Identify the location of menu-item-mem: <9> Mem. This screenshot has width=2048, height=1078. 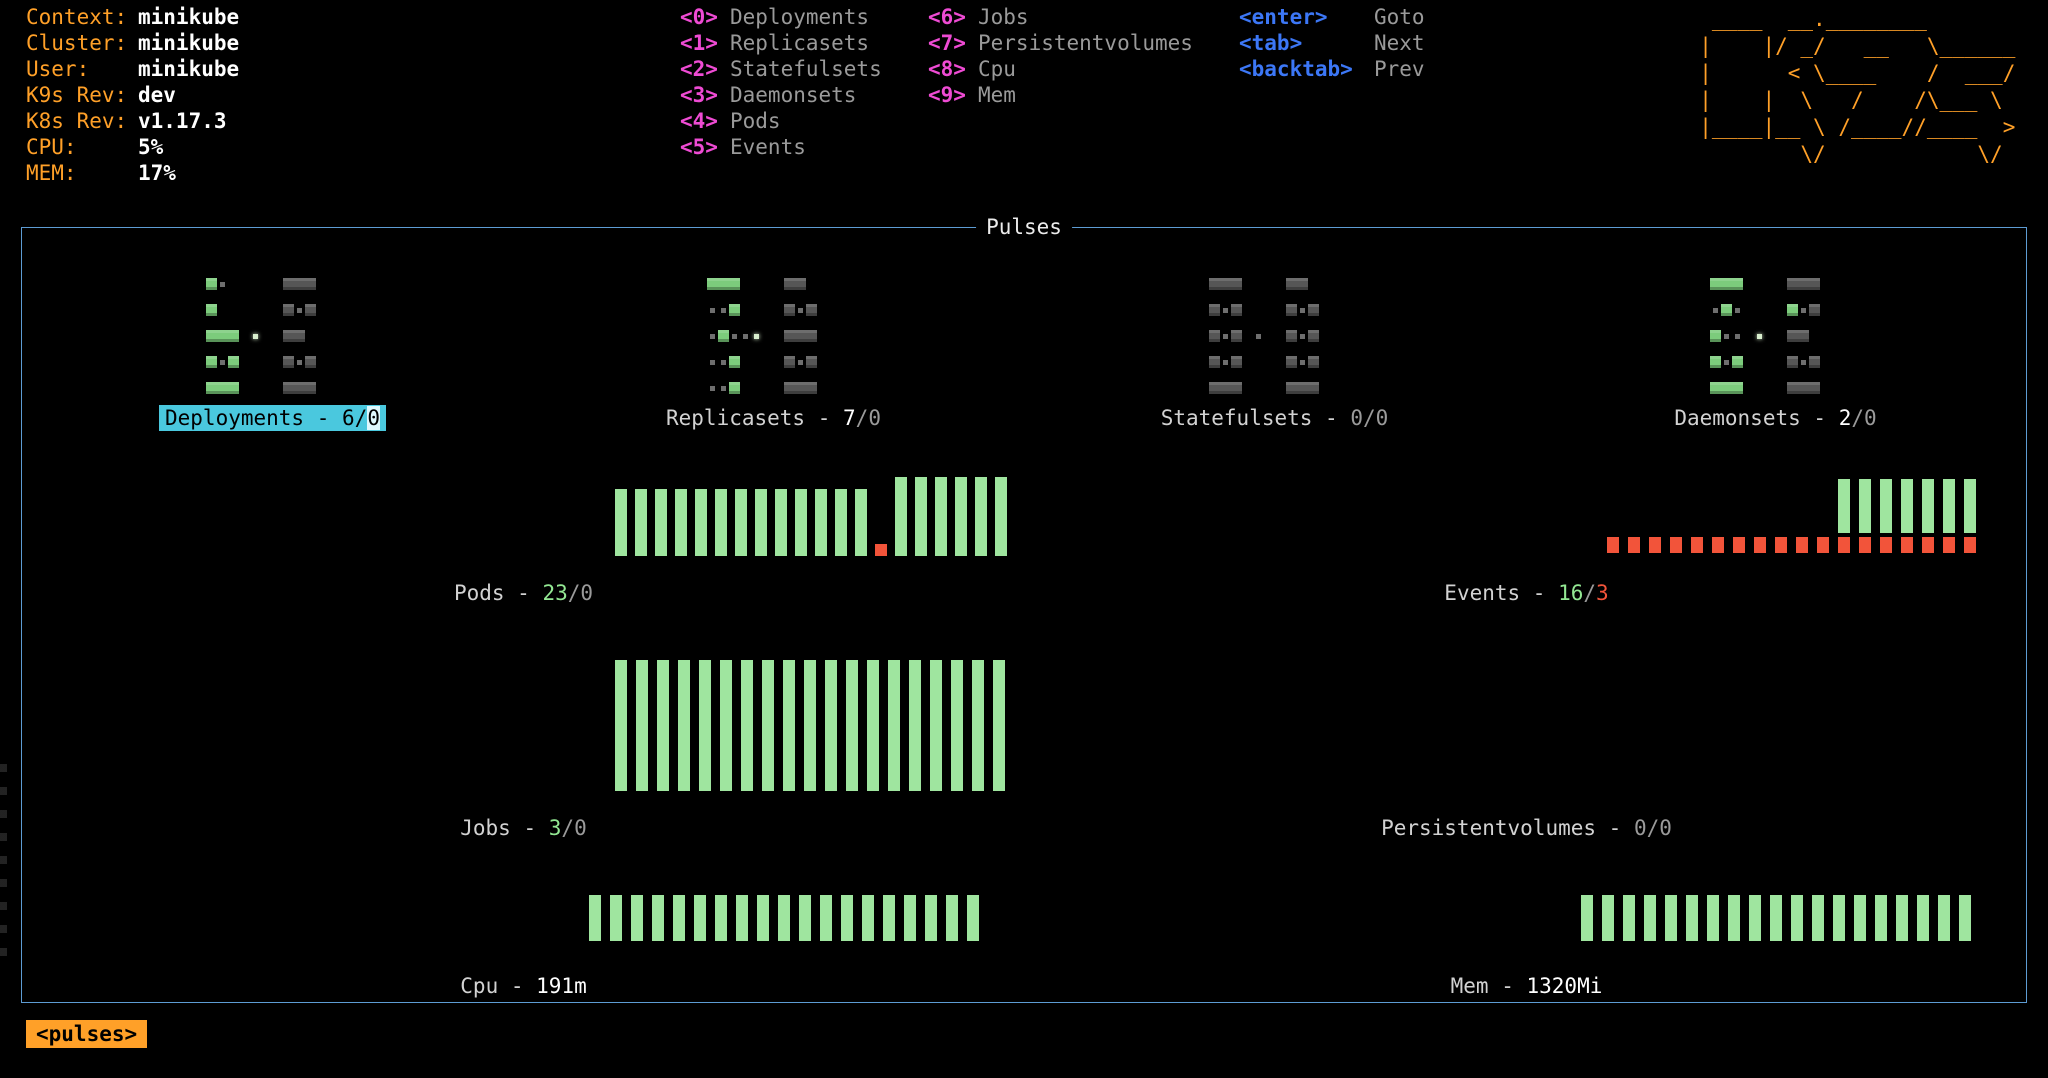
(1060, 95).